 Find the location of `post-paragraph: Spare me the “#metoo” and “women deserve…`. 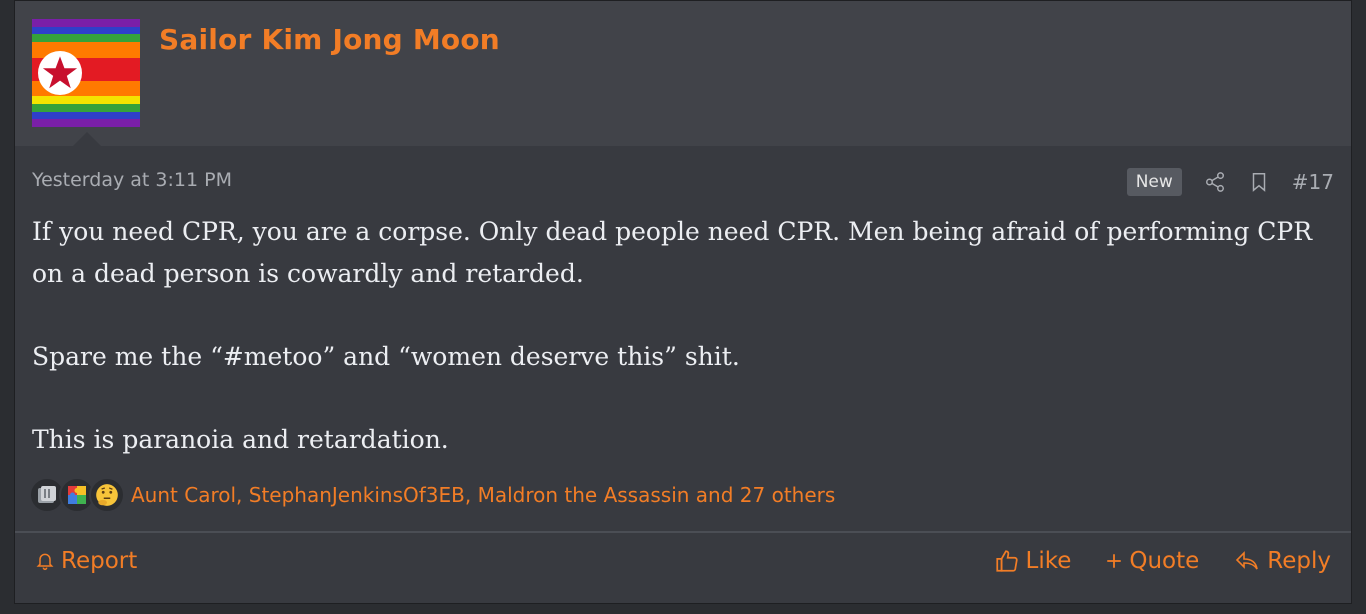

post-paragraph: Spare me the “#metoo” and “women deserve… is located at coordinates (386, 356).